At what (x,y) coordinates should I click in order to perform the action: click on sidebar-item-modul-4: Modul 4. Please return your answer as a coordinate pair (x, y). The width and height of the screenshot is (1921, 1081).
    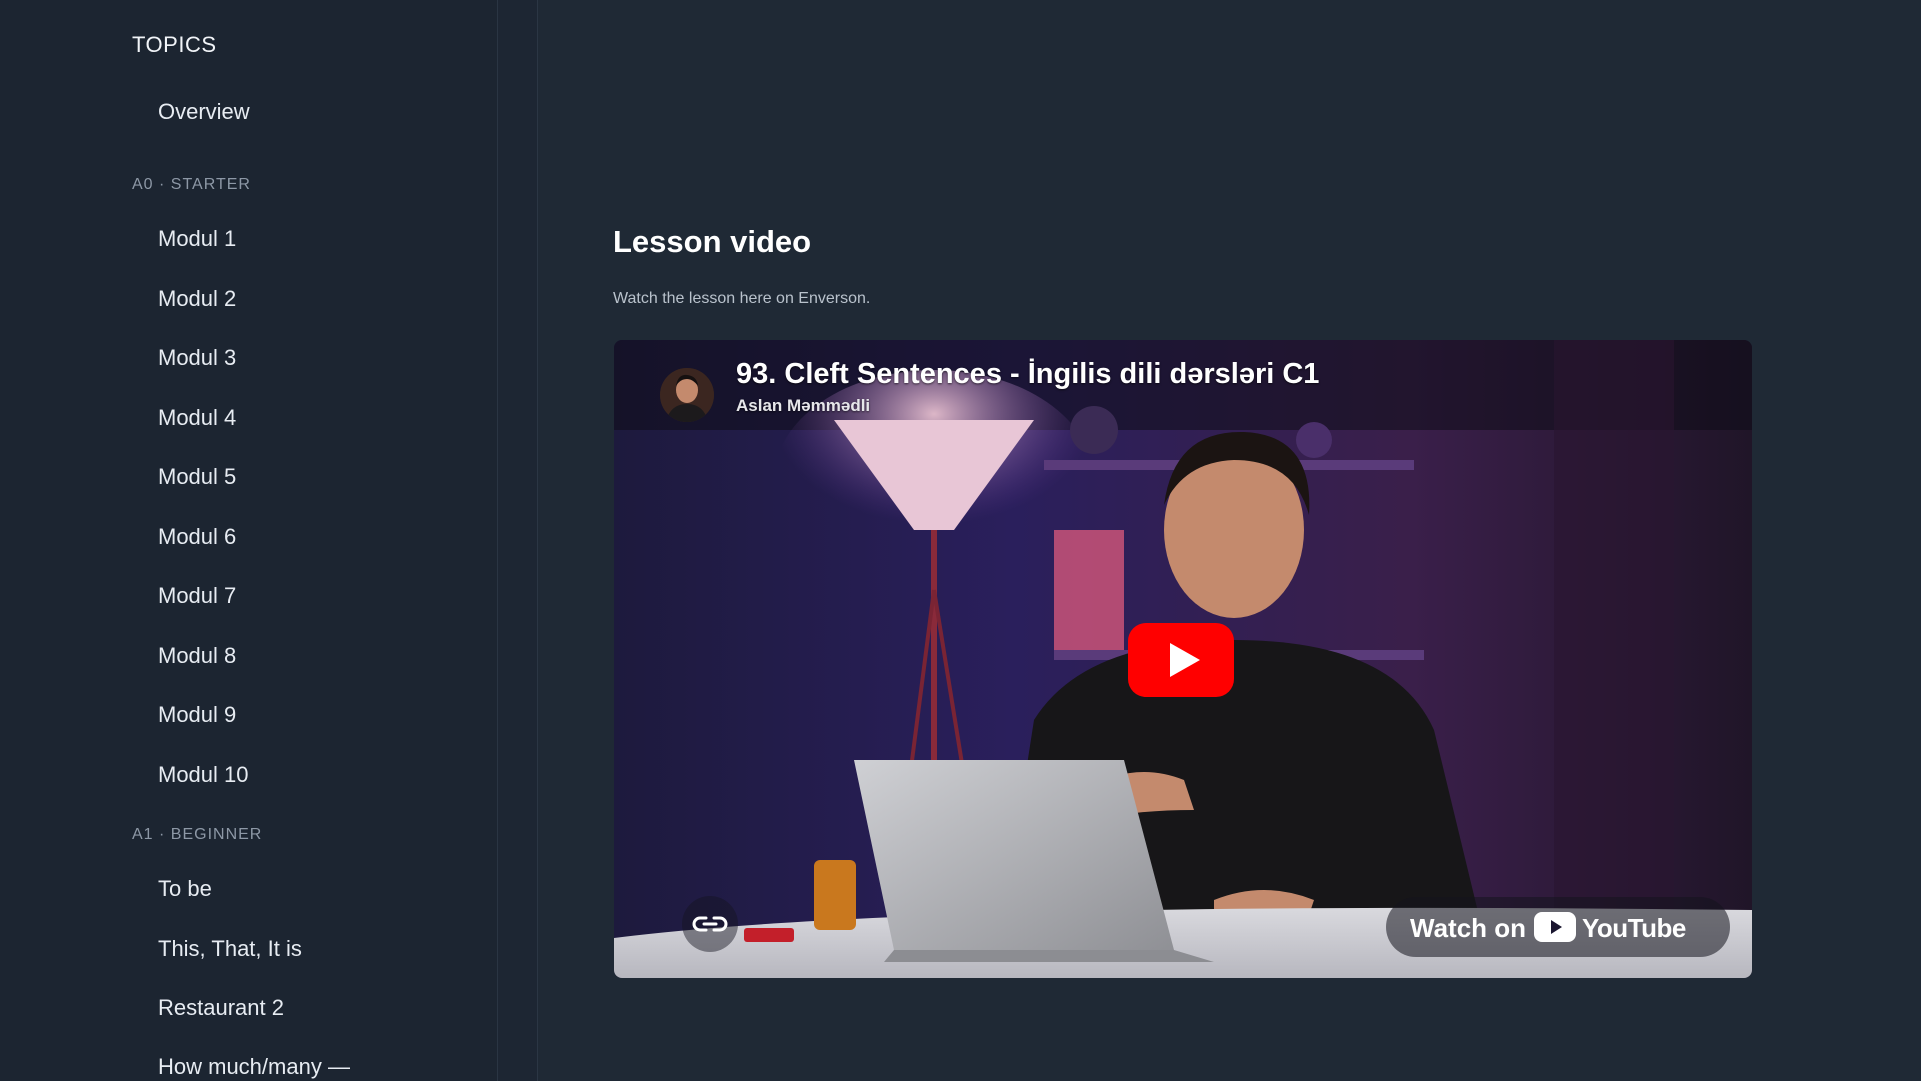
    Looking at the image, I should click on (197, 418).